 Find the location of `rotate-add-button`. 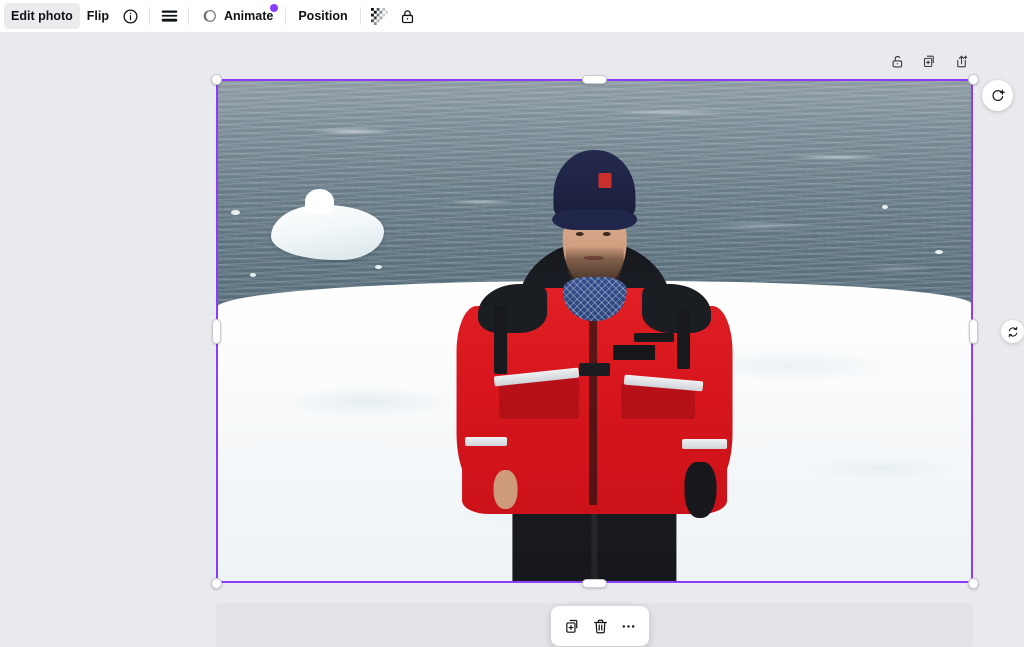

rotate-add-button is located at coordinates (997, 95).